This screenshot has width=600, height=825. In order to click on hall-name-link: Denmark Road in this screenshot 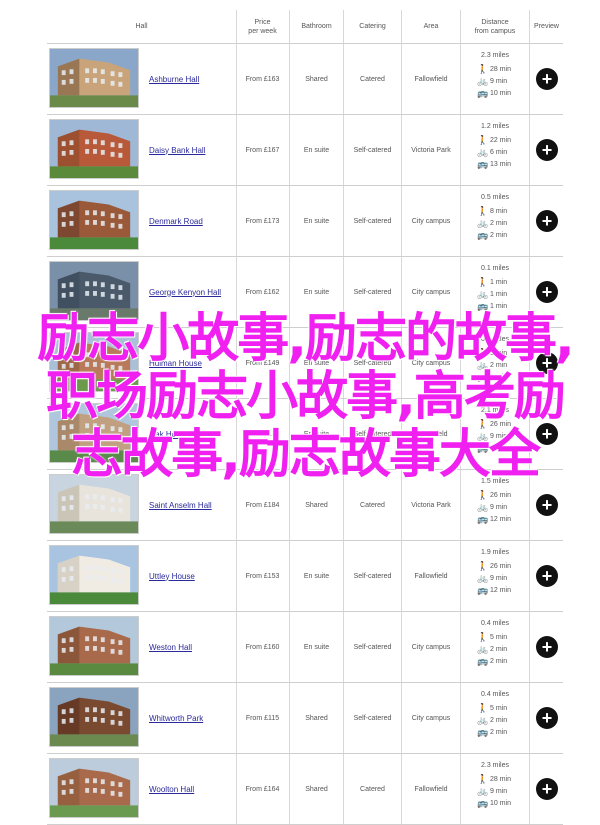, I will do `click(192, 221)`.